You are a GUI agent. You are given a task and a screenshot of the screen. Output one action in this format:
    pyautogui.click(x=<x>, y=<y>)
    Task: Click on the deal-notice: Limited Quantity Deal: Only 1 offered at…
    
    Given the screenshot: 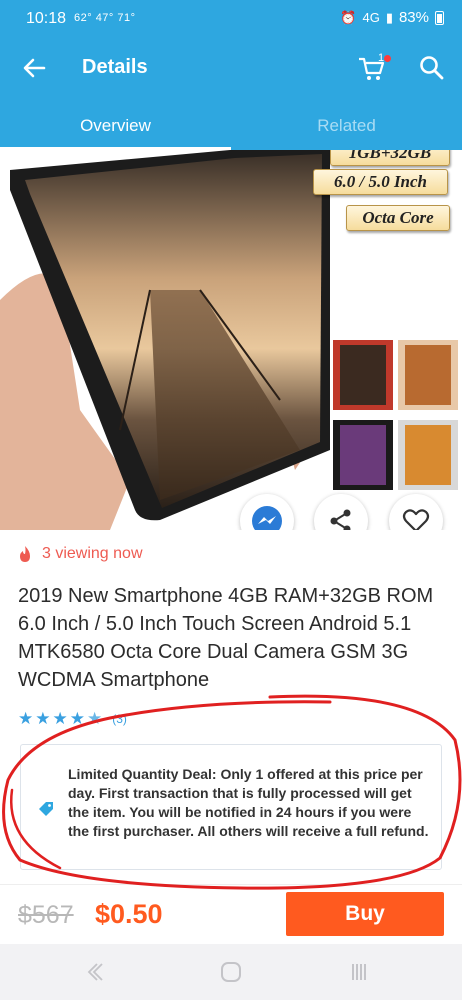 What is the action you would take?
    pyautogui.click(x=231, y=807)
    